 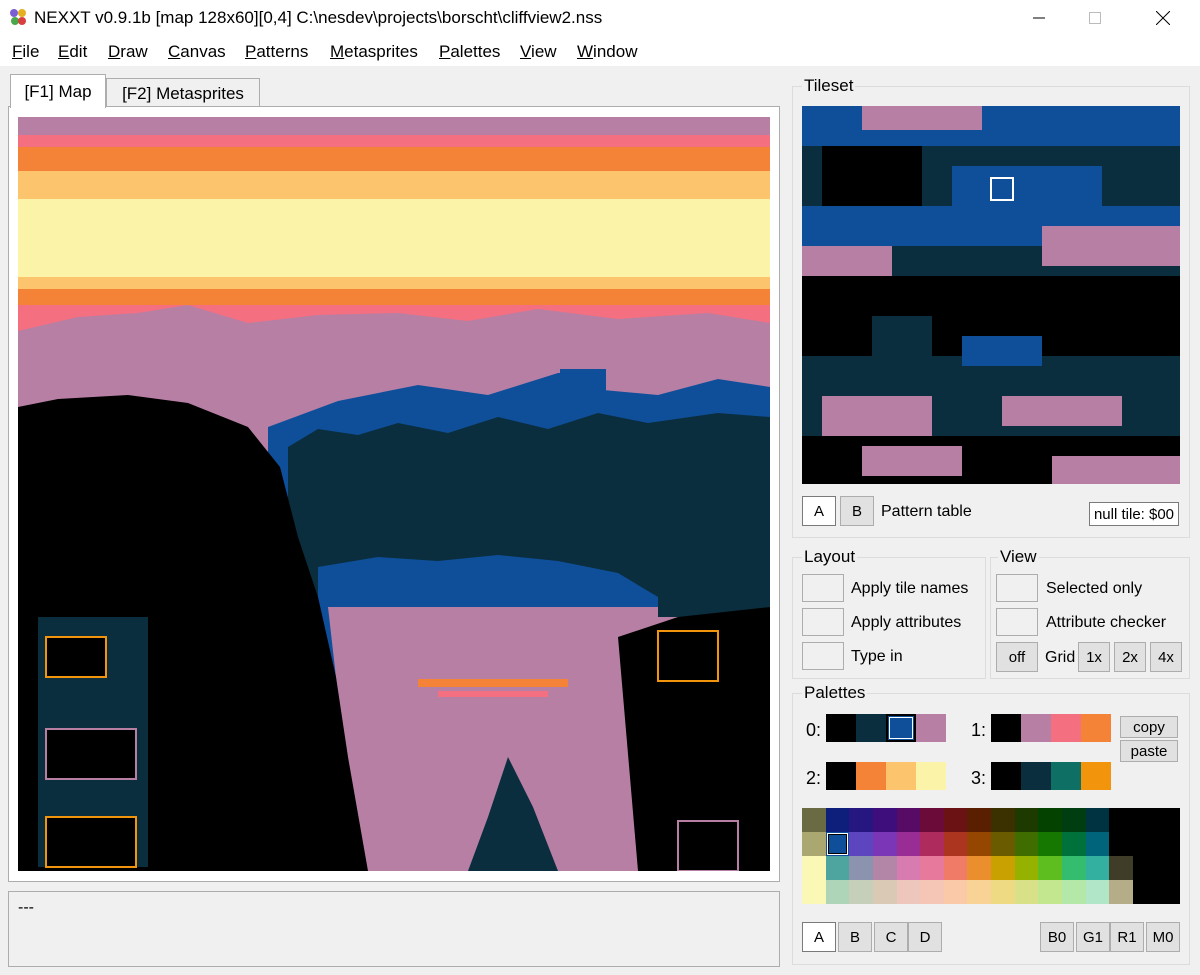 I want to click on paste-palette-button: paste, so click(x=1149, y=751).